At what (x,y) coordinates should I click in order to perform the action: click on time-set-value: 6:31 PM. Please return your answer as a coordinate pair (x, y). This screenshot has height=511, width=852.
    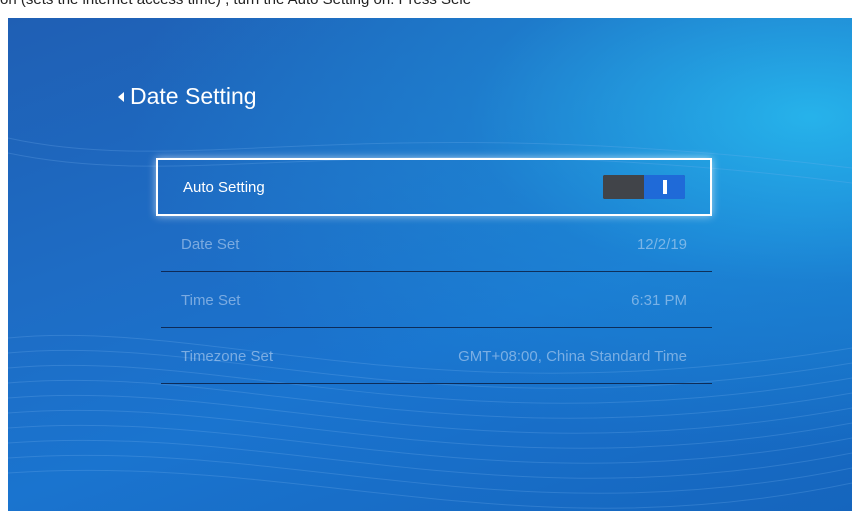
    Looking at the image, I should click on (659, 300).